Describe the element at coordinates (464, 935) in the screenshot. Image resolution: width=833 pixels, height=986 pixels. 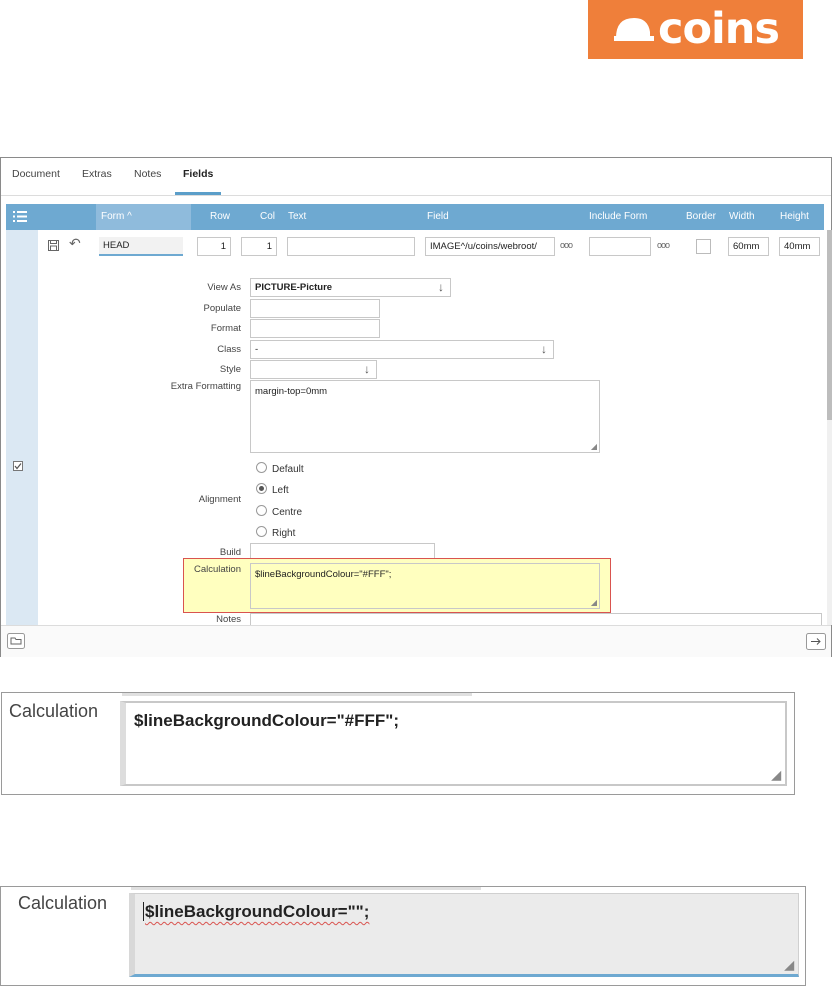
I see `zoom-calculation-textarea-focused: $lineBackgroundColour=""; ◢` at that location.